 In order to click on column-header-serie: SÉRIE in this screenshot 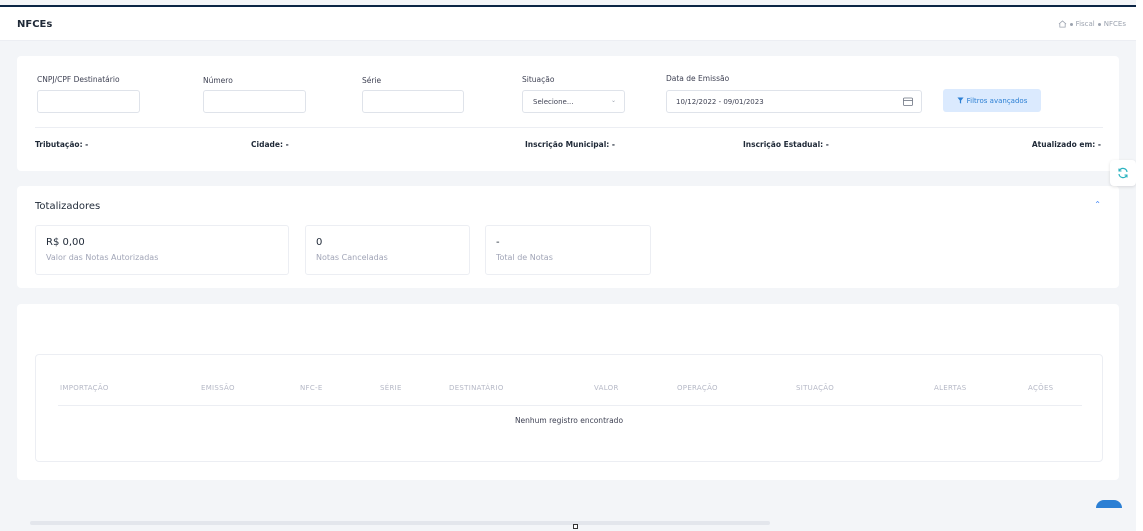, I will do `click(391, 388)`.